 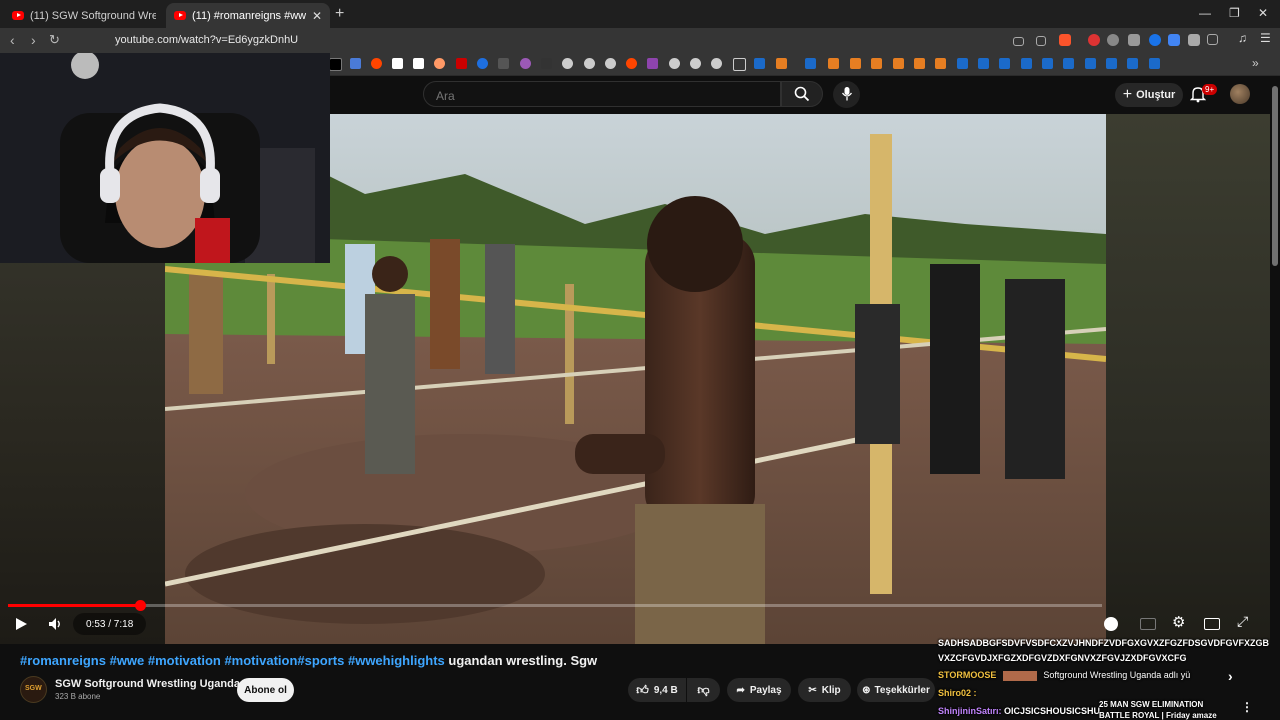 What do you see at coordinates (555, 605) in the screenshot?
I see `seek-bar` at bounding box center [555, 605].